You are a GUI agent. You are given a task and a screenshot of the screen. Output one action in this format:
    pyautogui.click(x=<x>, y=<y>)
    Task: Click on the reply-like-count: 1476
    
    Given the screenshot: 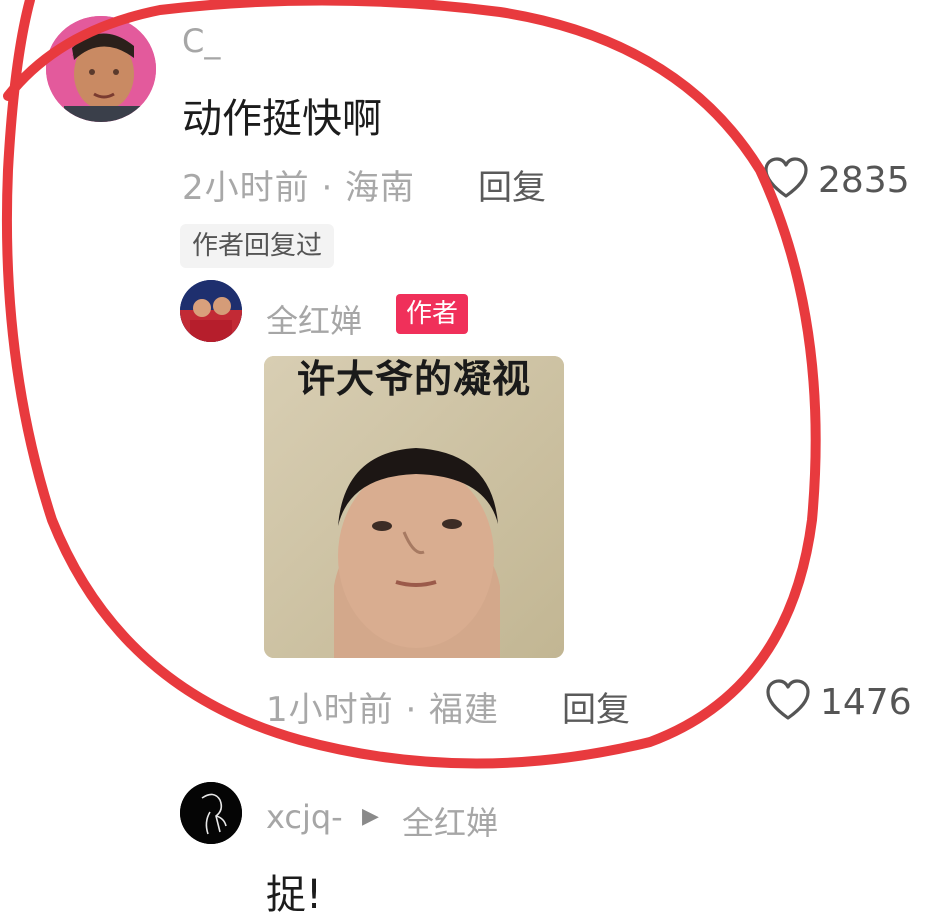 What is the action you would take?
    pyautogui.click(x=866, y=702)
    